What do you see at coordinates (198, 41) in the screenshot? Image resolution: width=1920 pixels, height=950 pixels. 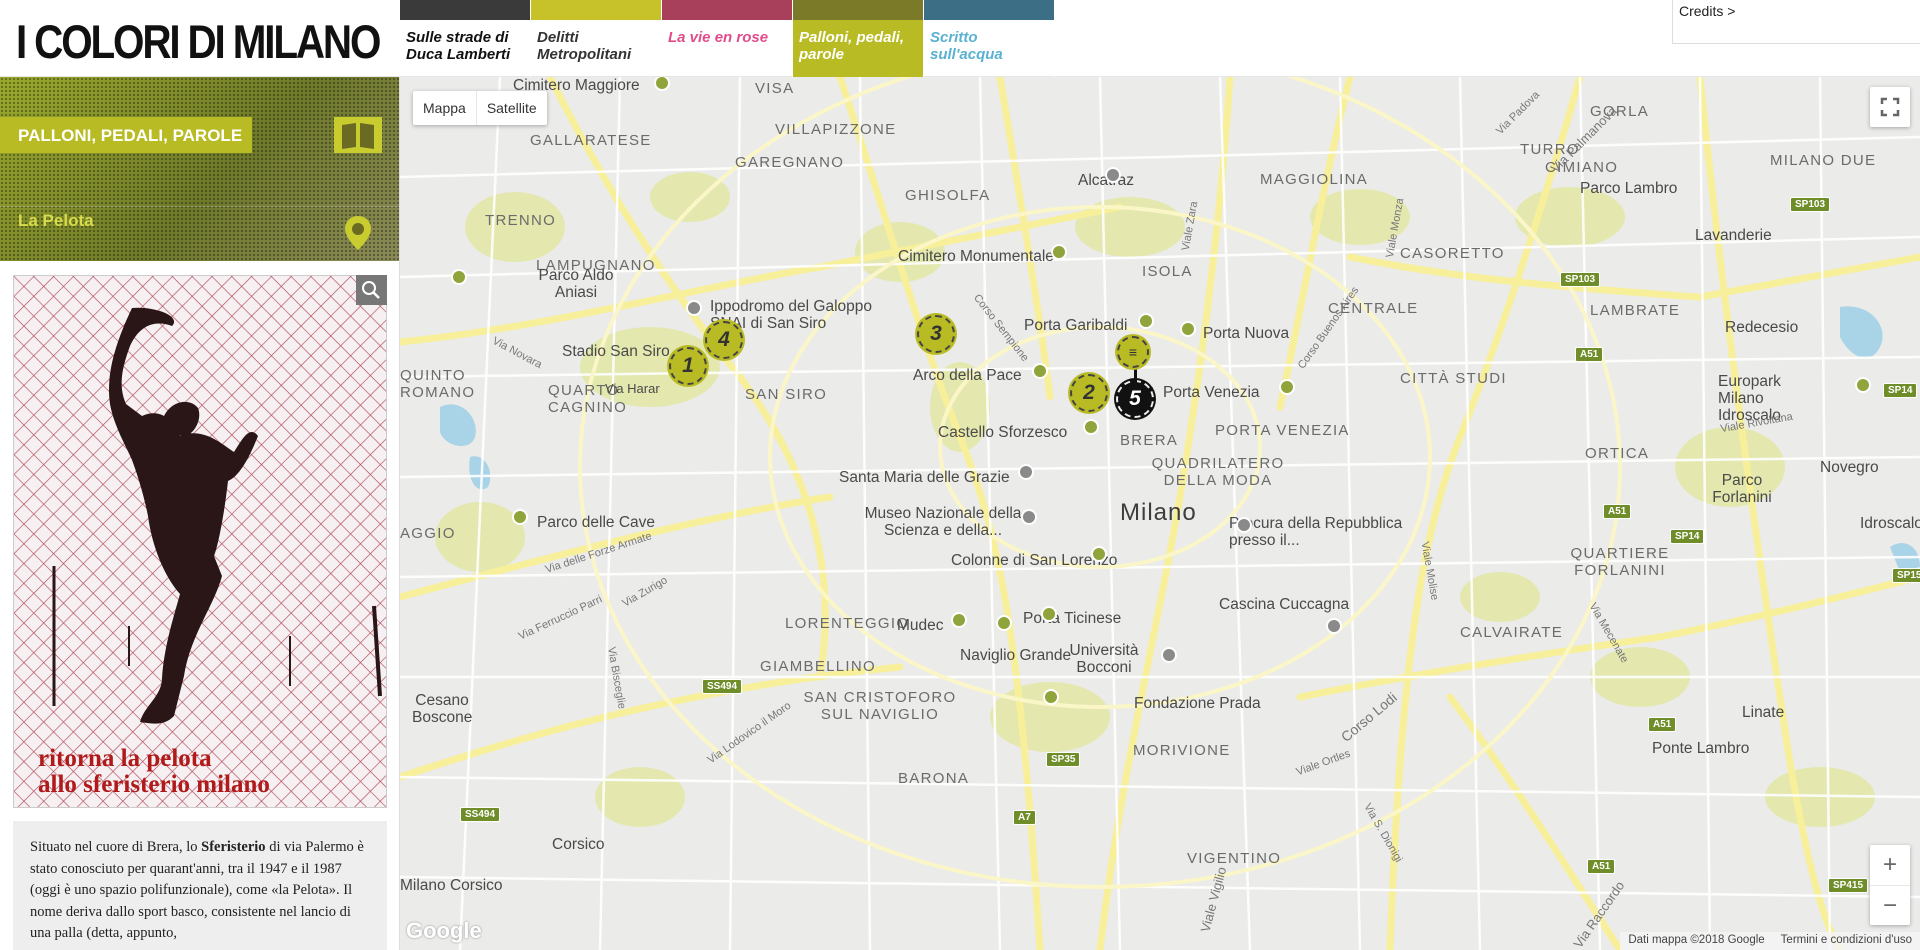 I see `site-logo: I COLORI DI MILANO` at bounding box center [198, 41].